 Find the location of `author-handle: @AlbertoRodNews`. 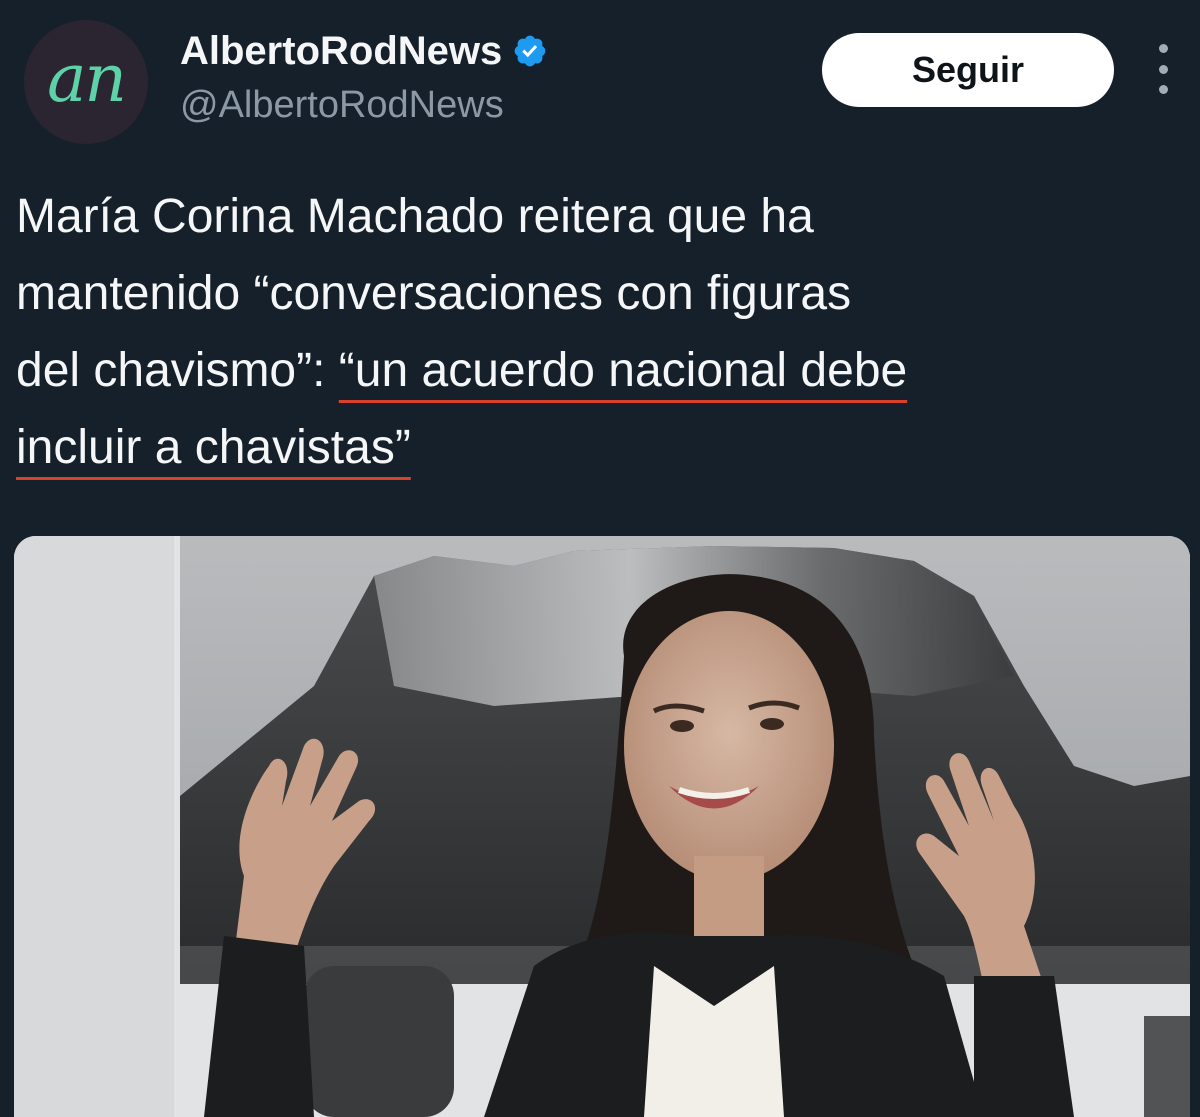

author-handle: @AlbertoRodNews is located at coordinates (342, 105).